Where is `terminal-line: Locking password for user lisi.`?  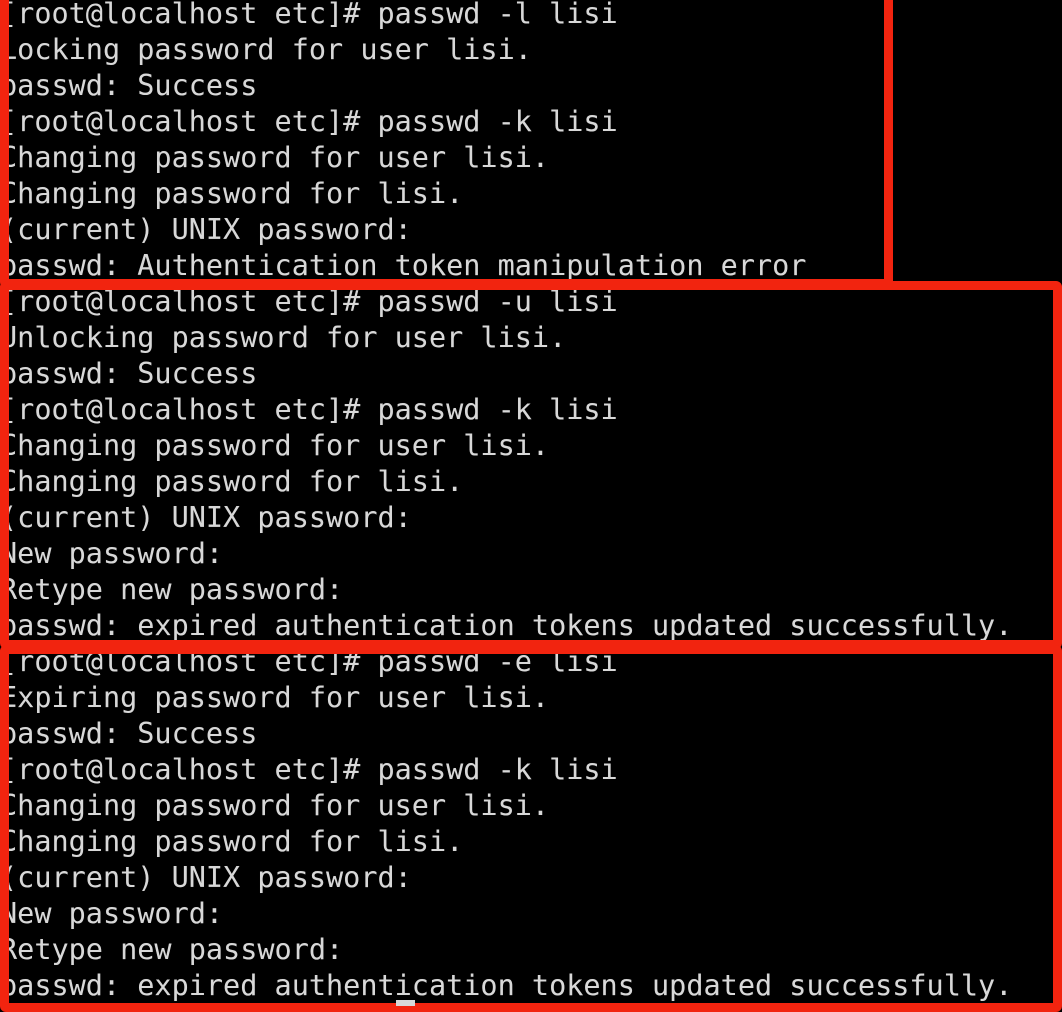
terminal-line: Locking password for user lisi. is located at coordinates (266, 49).